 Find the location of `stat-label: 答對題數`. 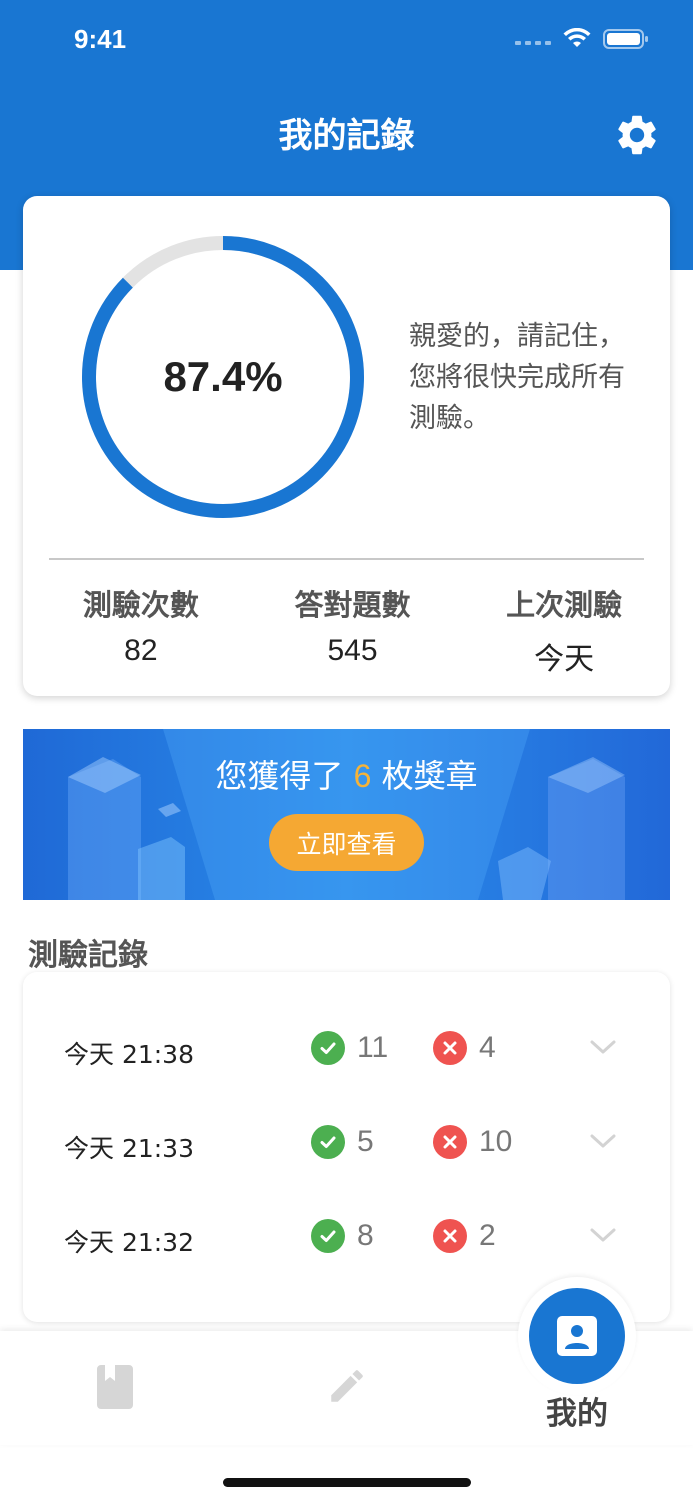

stat-label: 答對題數 is located at coordinates (352, 605).